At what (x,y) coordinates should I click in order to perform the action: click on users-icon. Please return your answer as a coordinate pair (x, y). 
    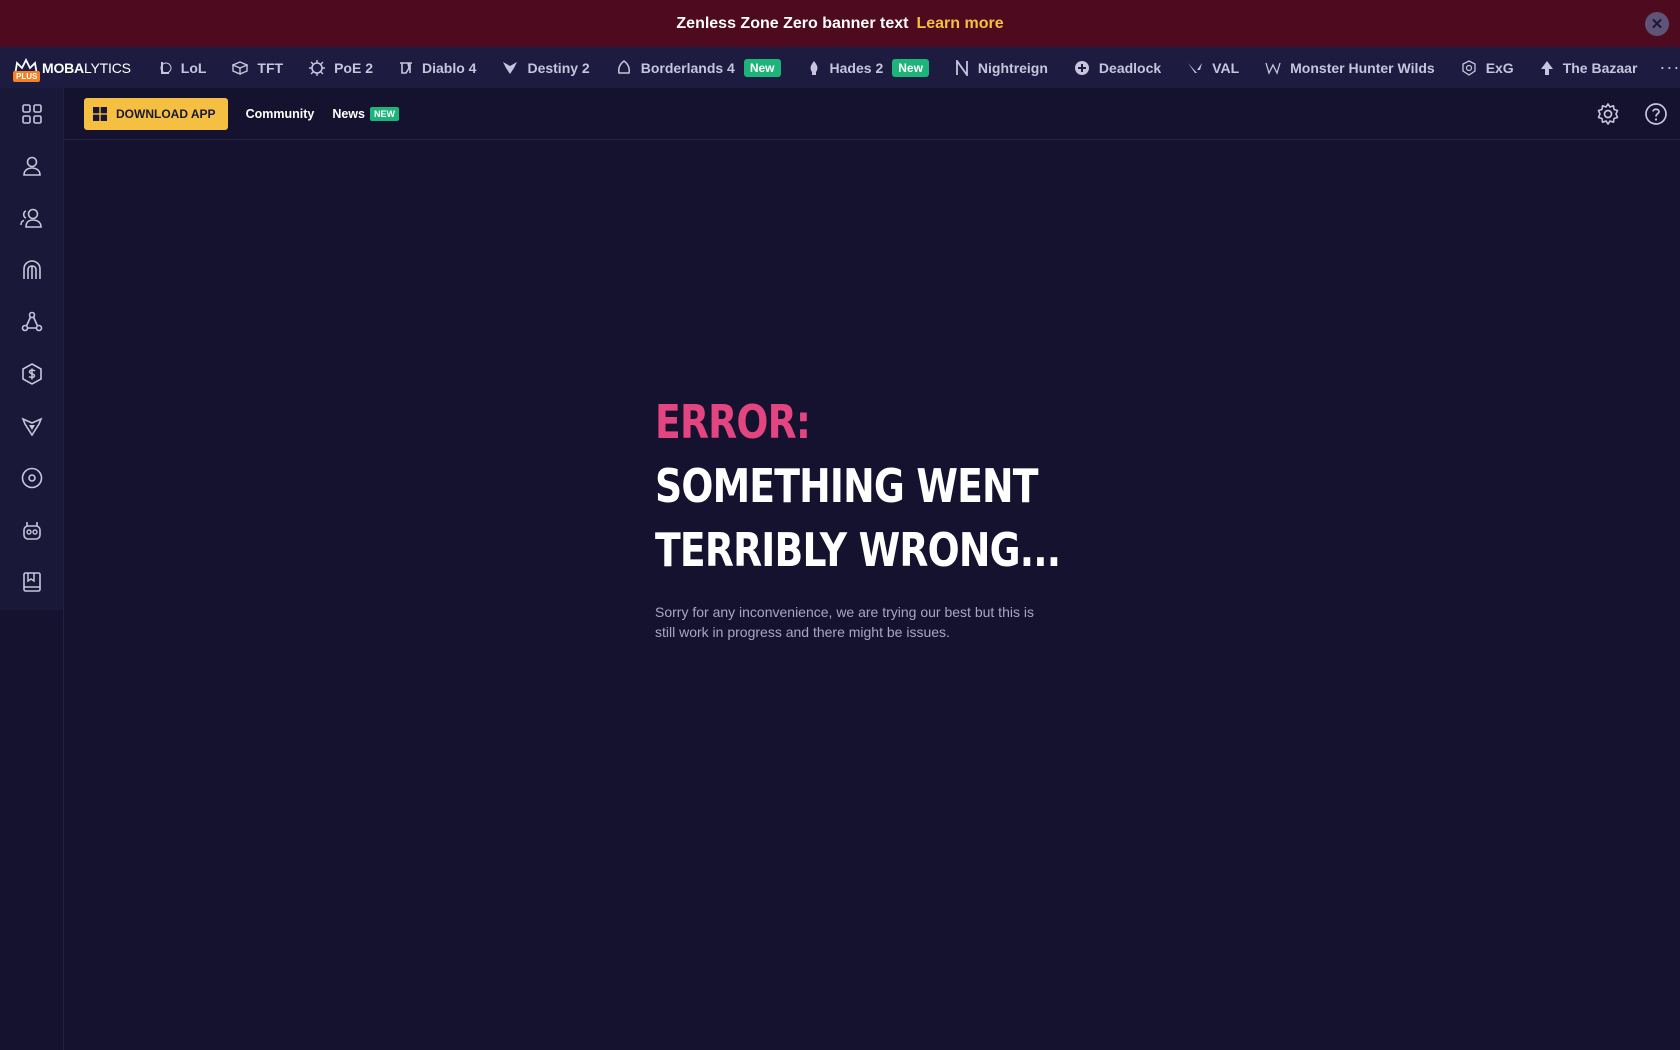
    Looking at the image, I should click on (31, 218).